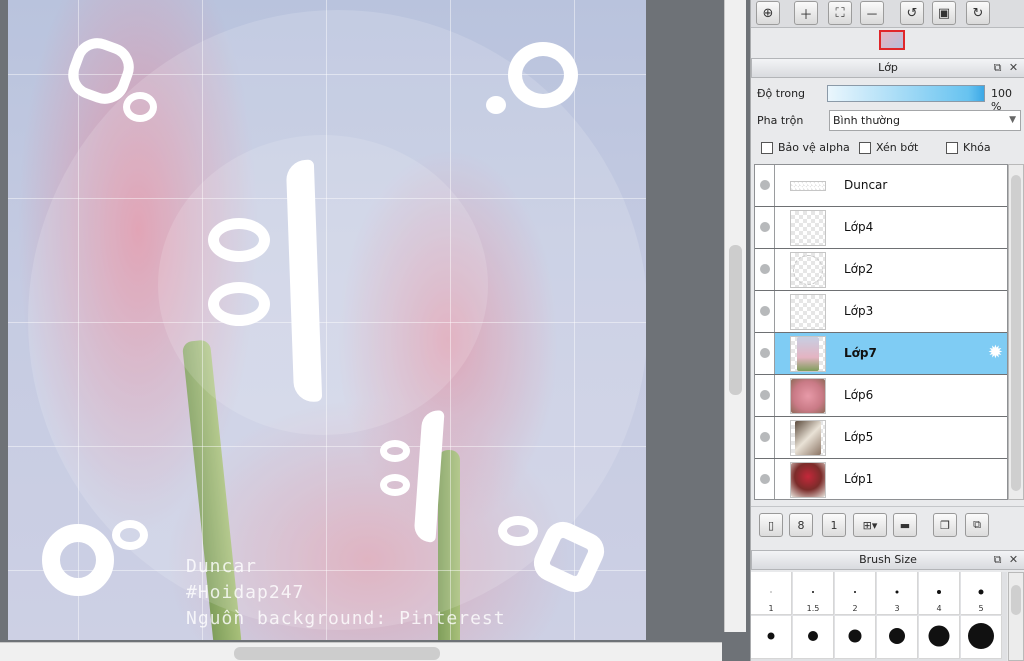 This screenshot has width=1024, height=661. What do you see at coordinates (881, 396) in the screenshot?
I see `layer-row: Lớp6` at bounding box center [881, 396].